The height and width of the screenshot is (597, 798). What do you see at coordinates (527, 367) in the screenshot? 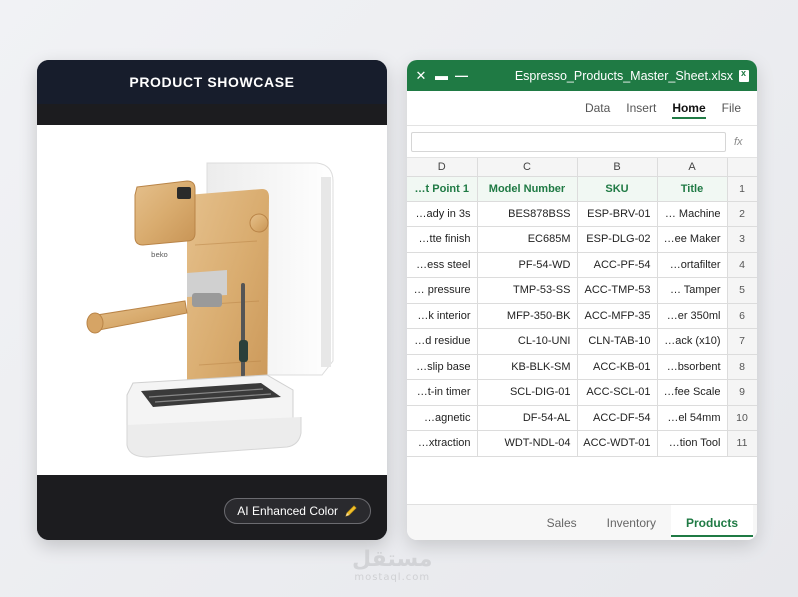
I see `cell-c: KB-BLK-SM` at bounding box center [527, 367].